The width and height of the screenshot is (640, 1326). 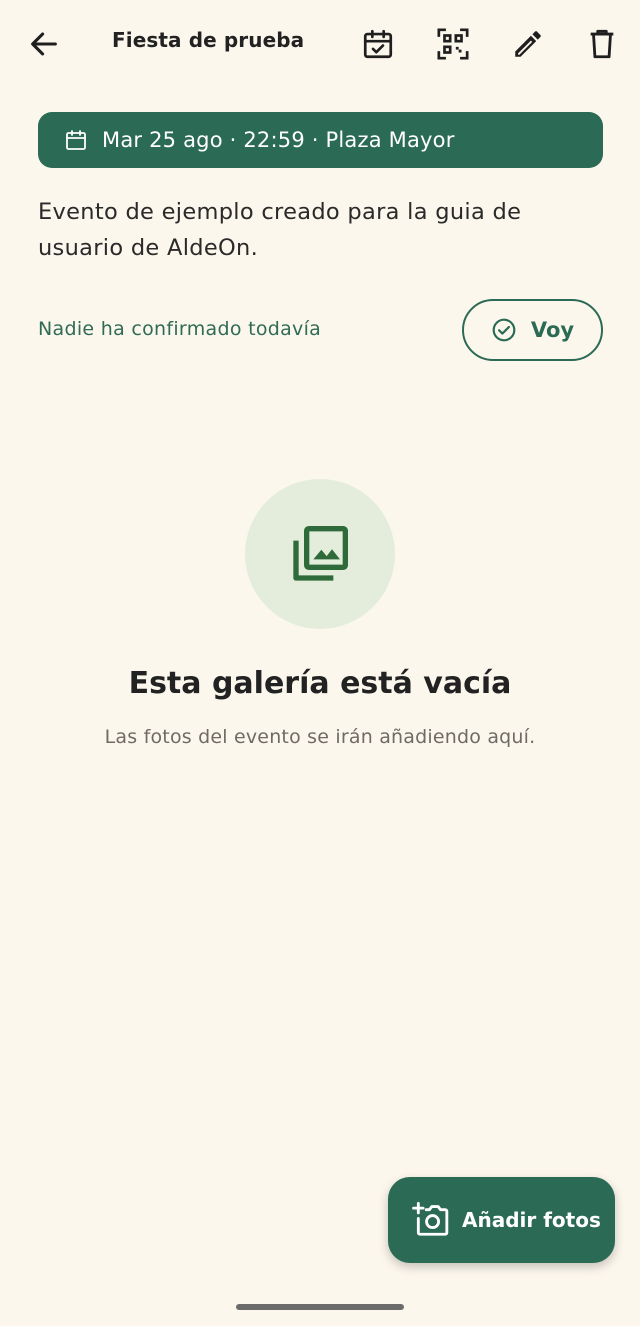 I want to click on page-title: Fiesta de prueba, so click(x=208, y=40).